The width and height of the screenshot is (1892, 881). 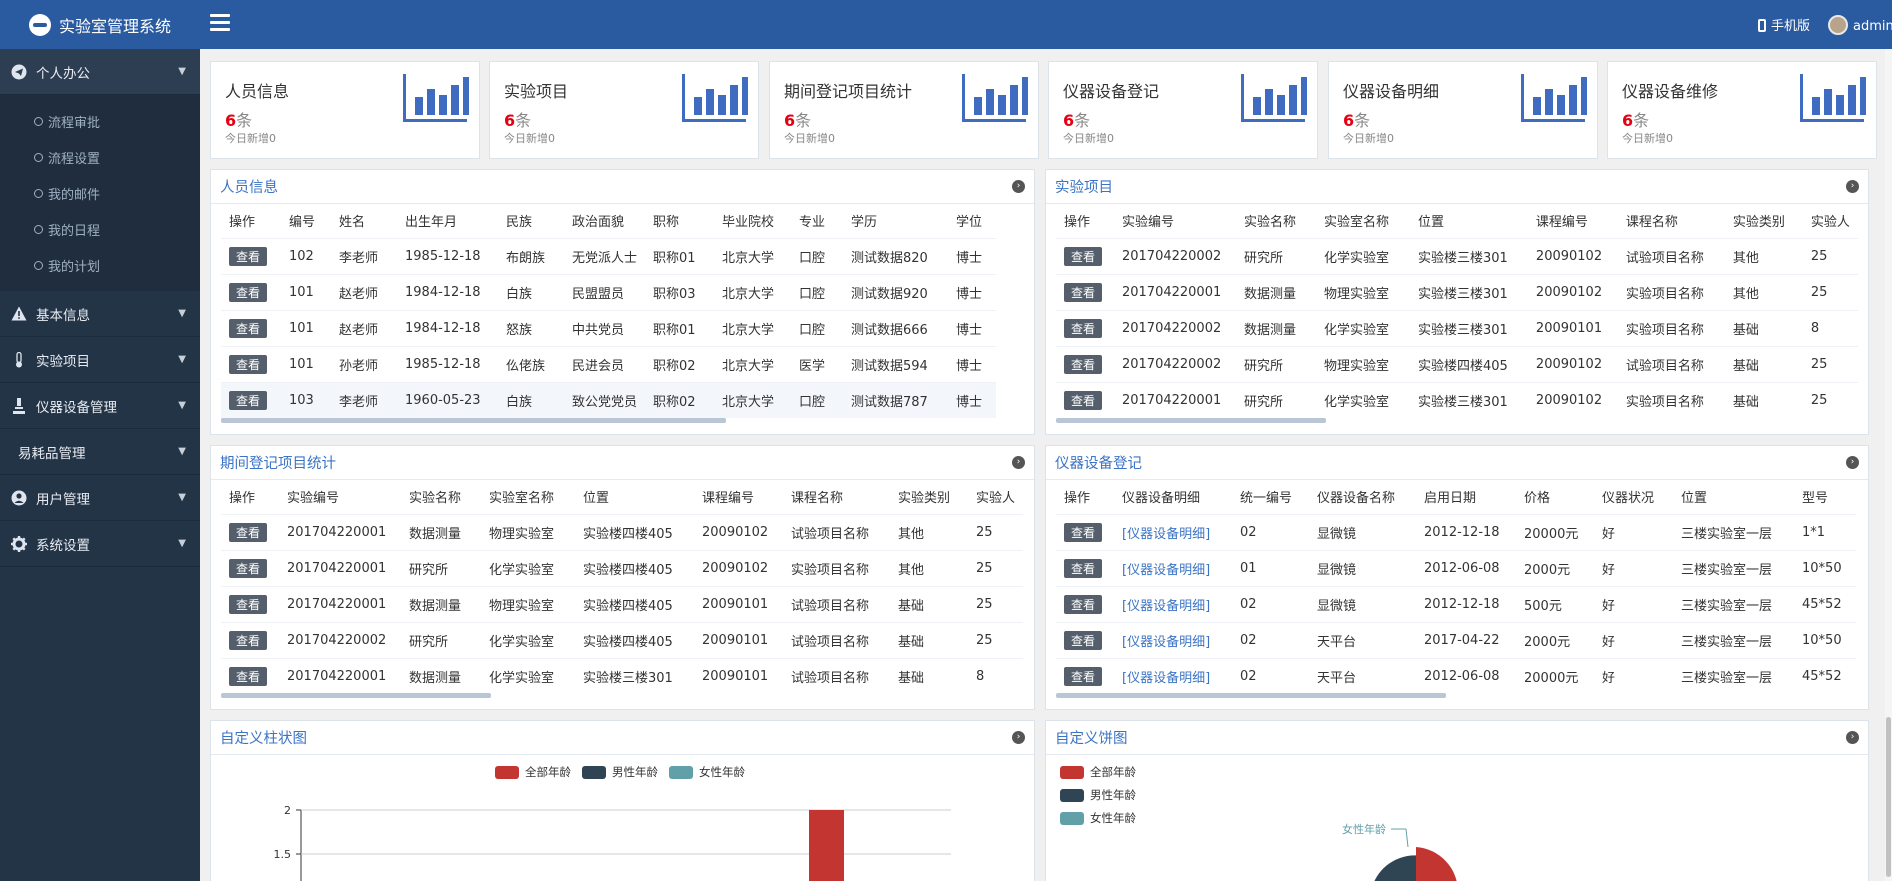 What do you see at coordinates (100, 406) in the screenshot?
I see `sidebar-group-equipment: 仪器设备管理 ▼` at bounding box center [100, 406].